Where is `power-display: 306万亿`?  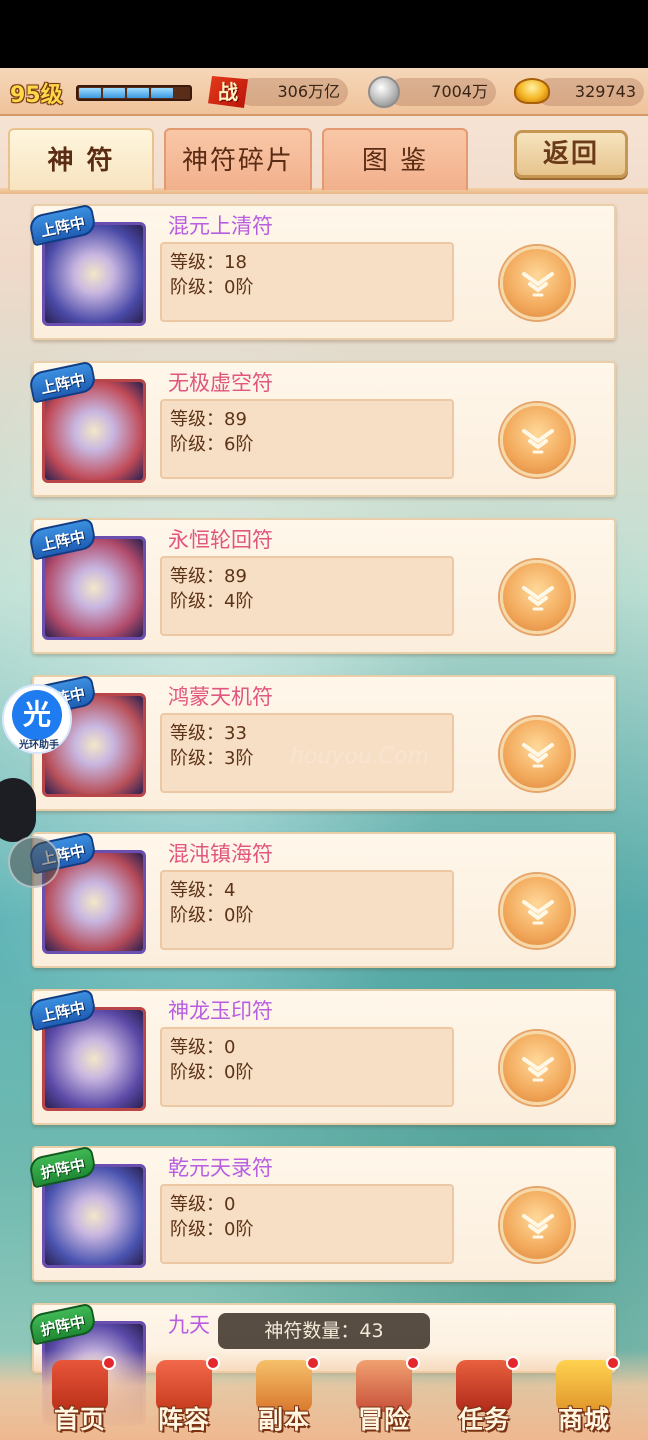 power-display: 306万亿 is located at coordinates (293, 92).